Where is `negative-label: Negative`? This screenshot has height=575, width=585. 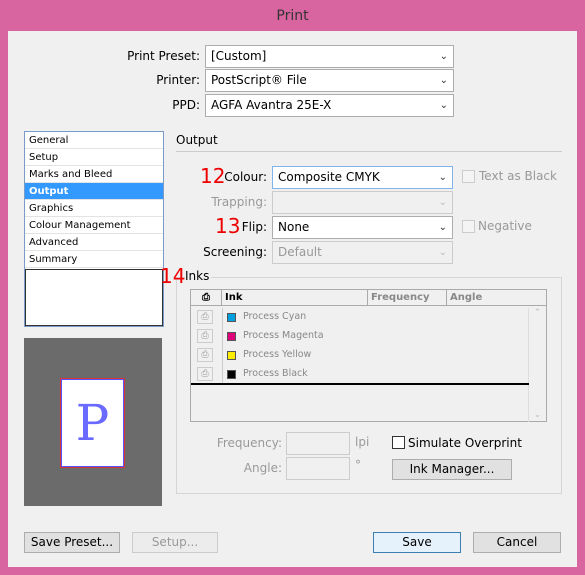
negative-label: Negative is located at coordinates (505, 226).